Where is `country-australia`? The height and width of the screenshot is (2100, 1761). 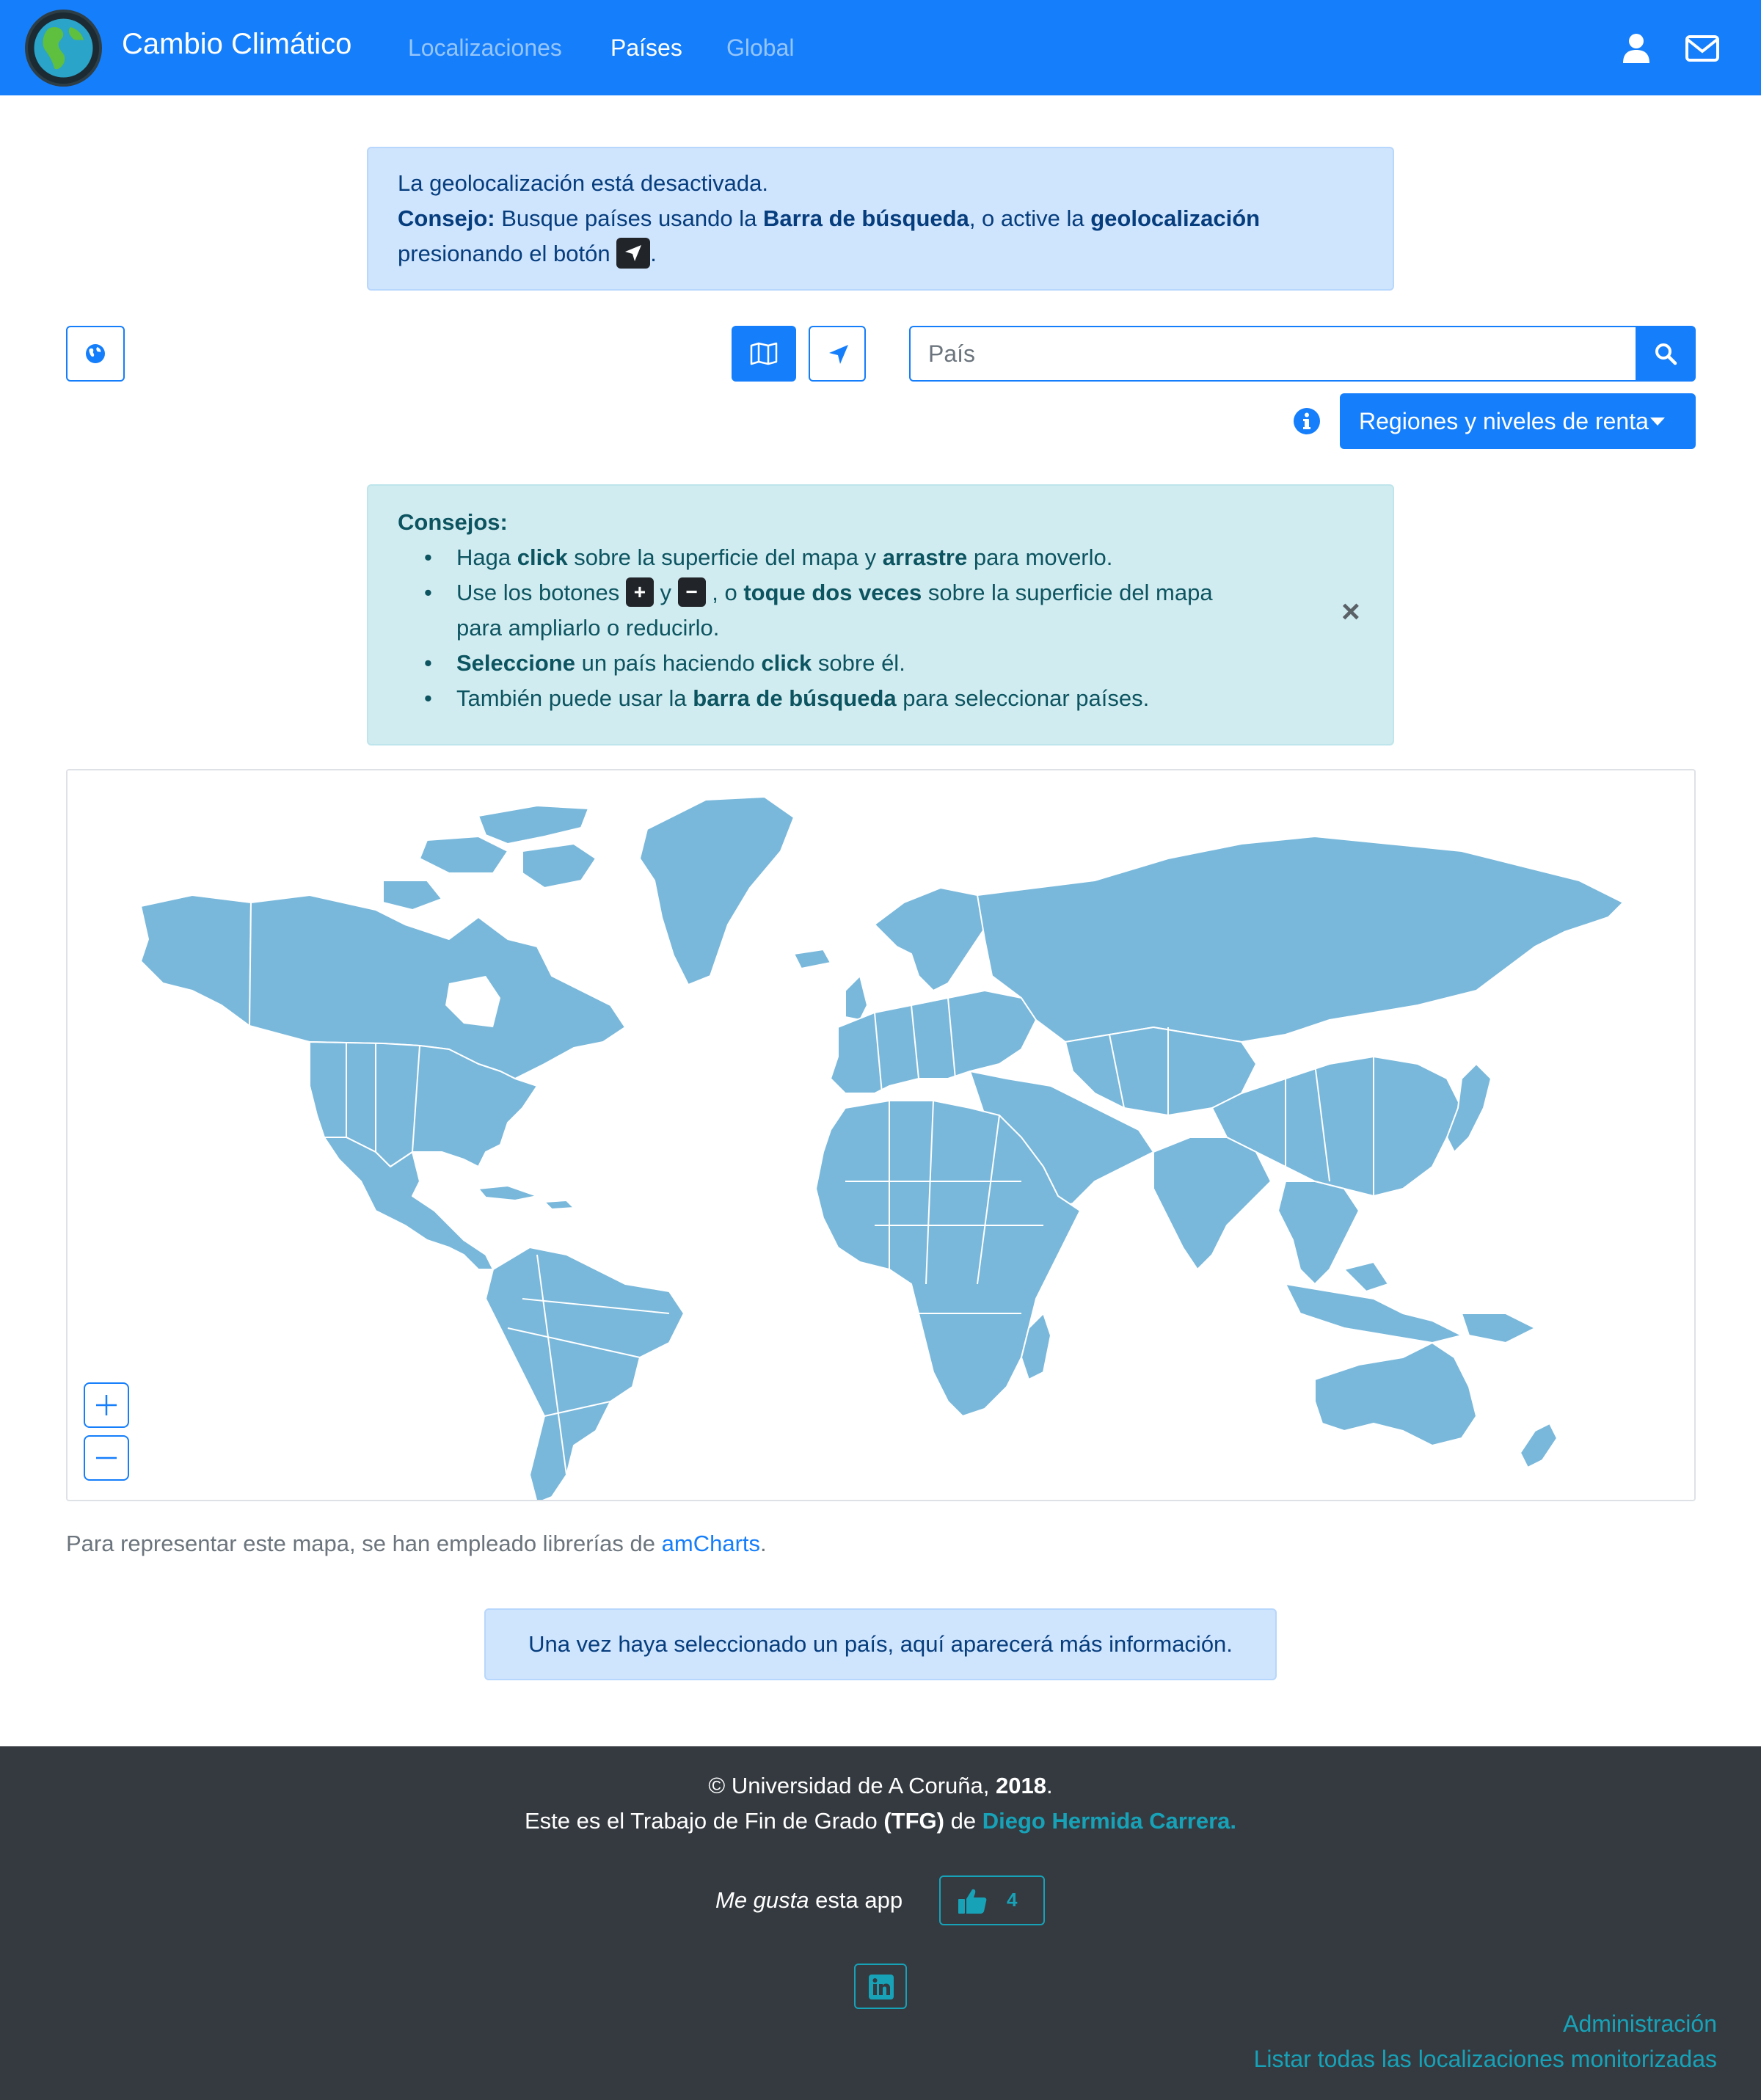 country-australia is located at coordinates (1395, 1394).